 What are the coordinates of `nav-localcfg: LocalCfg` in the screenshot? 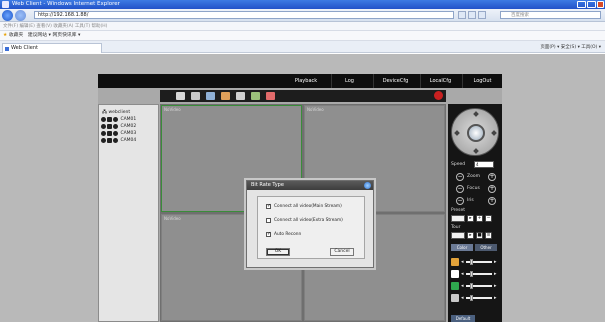 It's located at (440, 81).